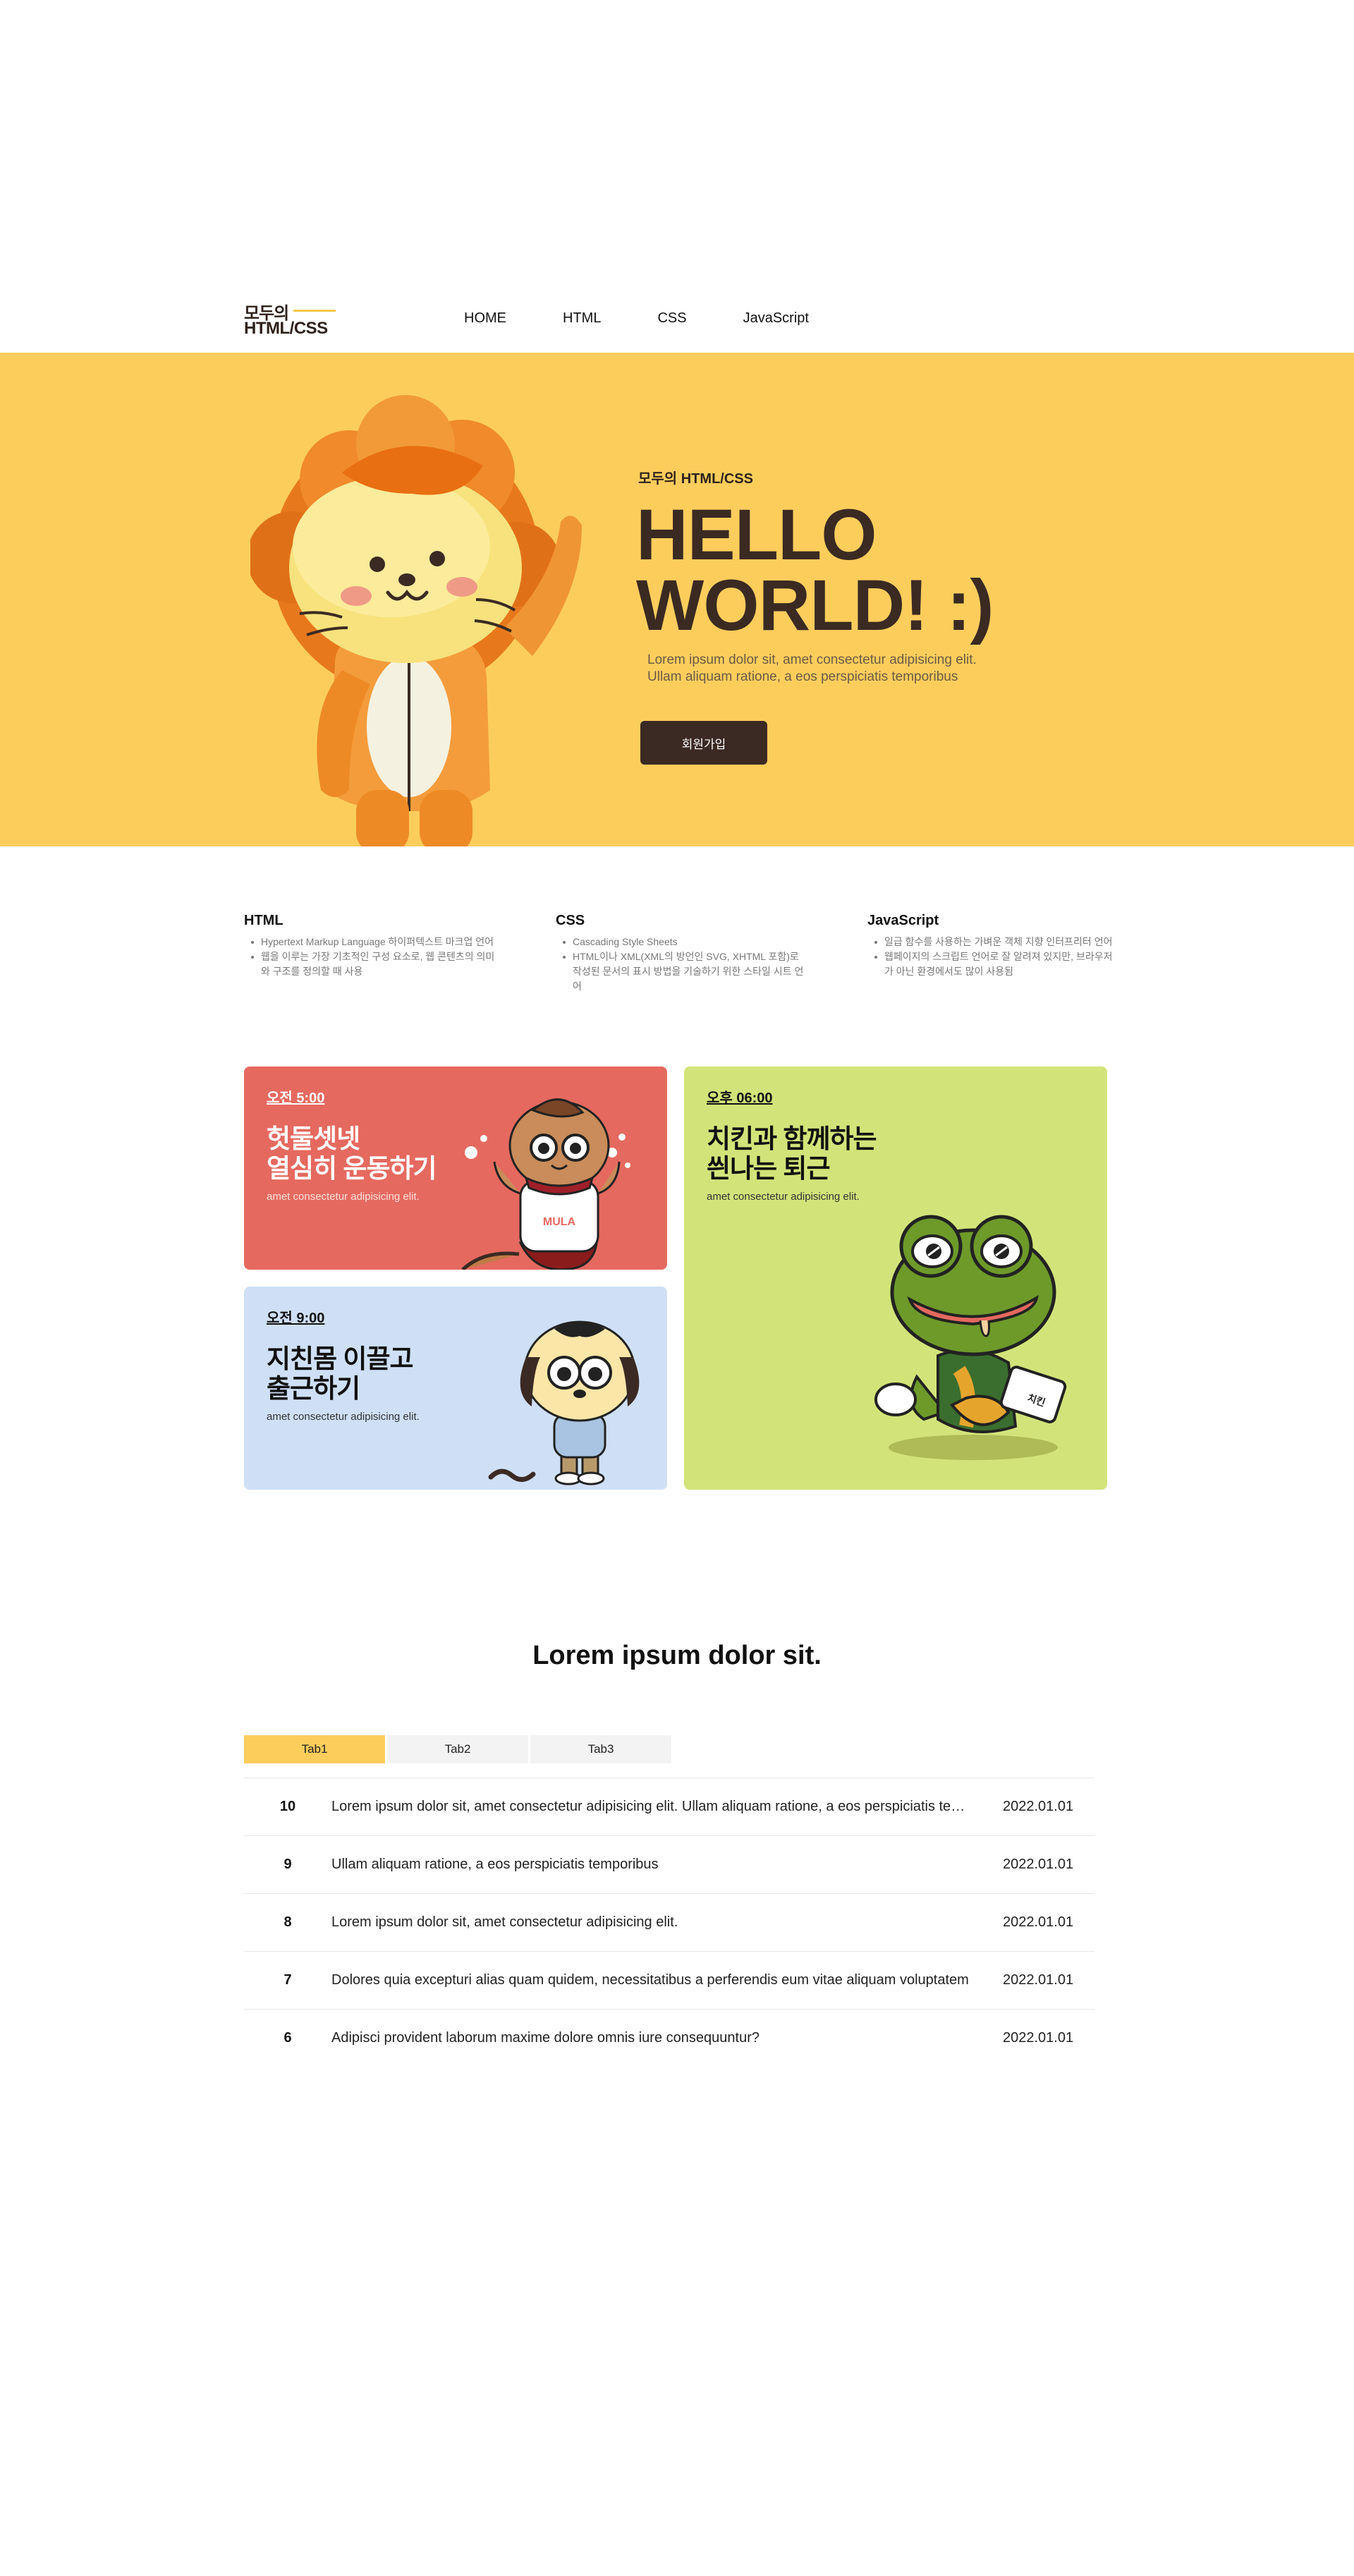 The image size is (1354, 2576). Describe the element at coordinates (792, 1138) in the screenshot. I see `card-title-line1: 치킨과 함께하는` at that location.